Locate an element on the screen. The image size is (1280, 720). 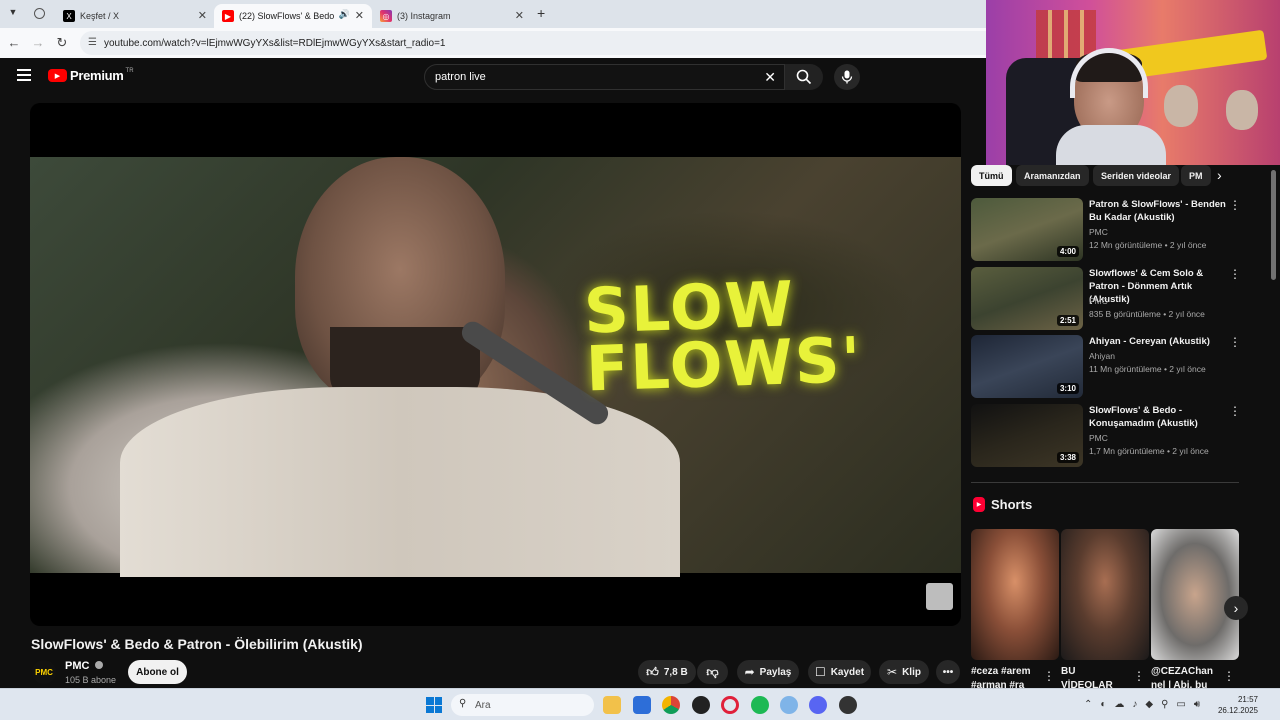
spotify-icon is located at coordinates (760, 705).